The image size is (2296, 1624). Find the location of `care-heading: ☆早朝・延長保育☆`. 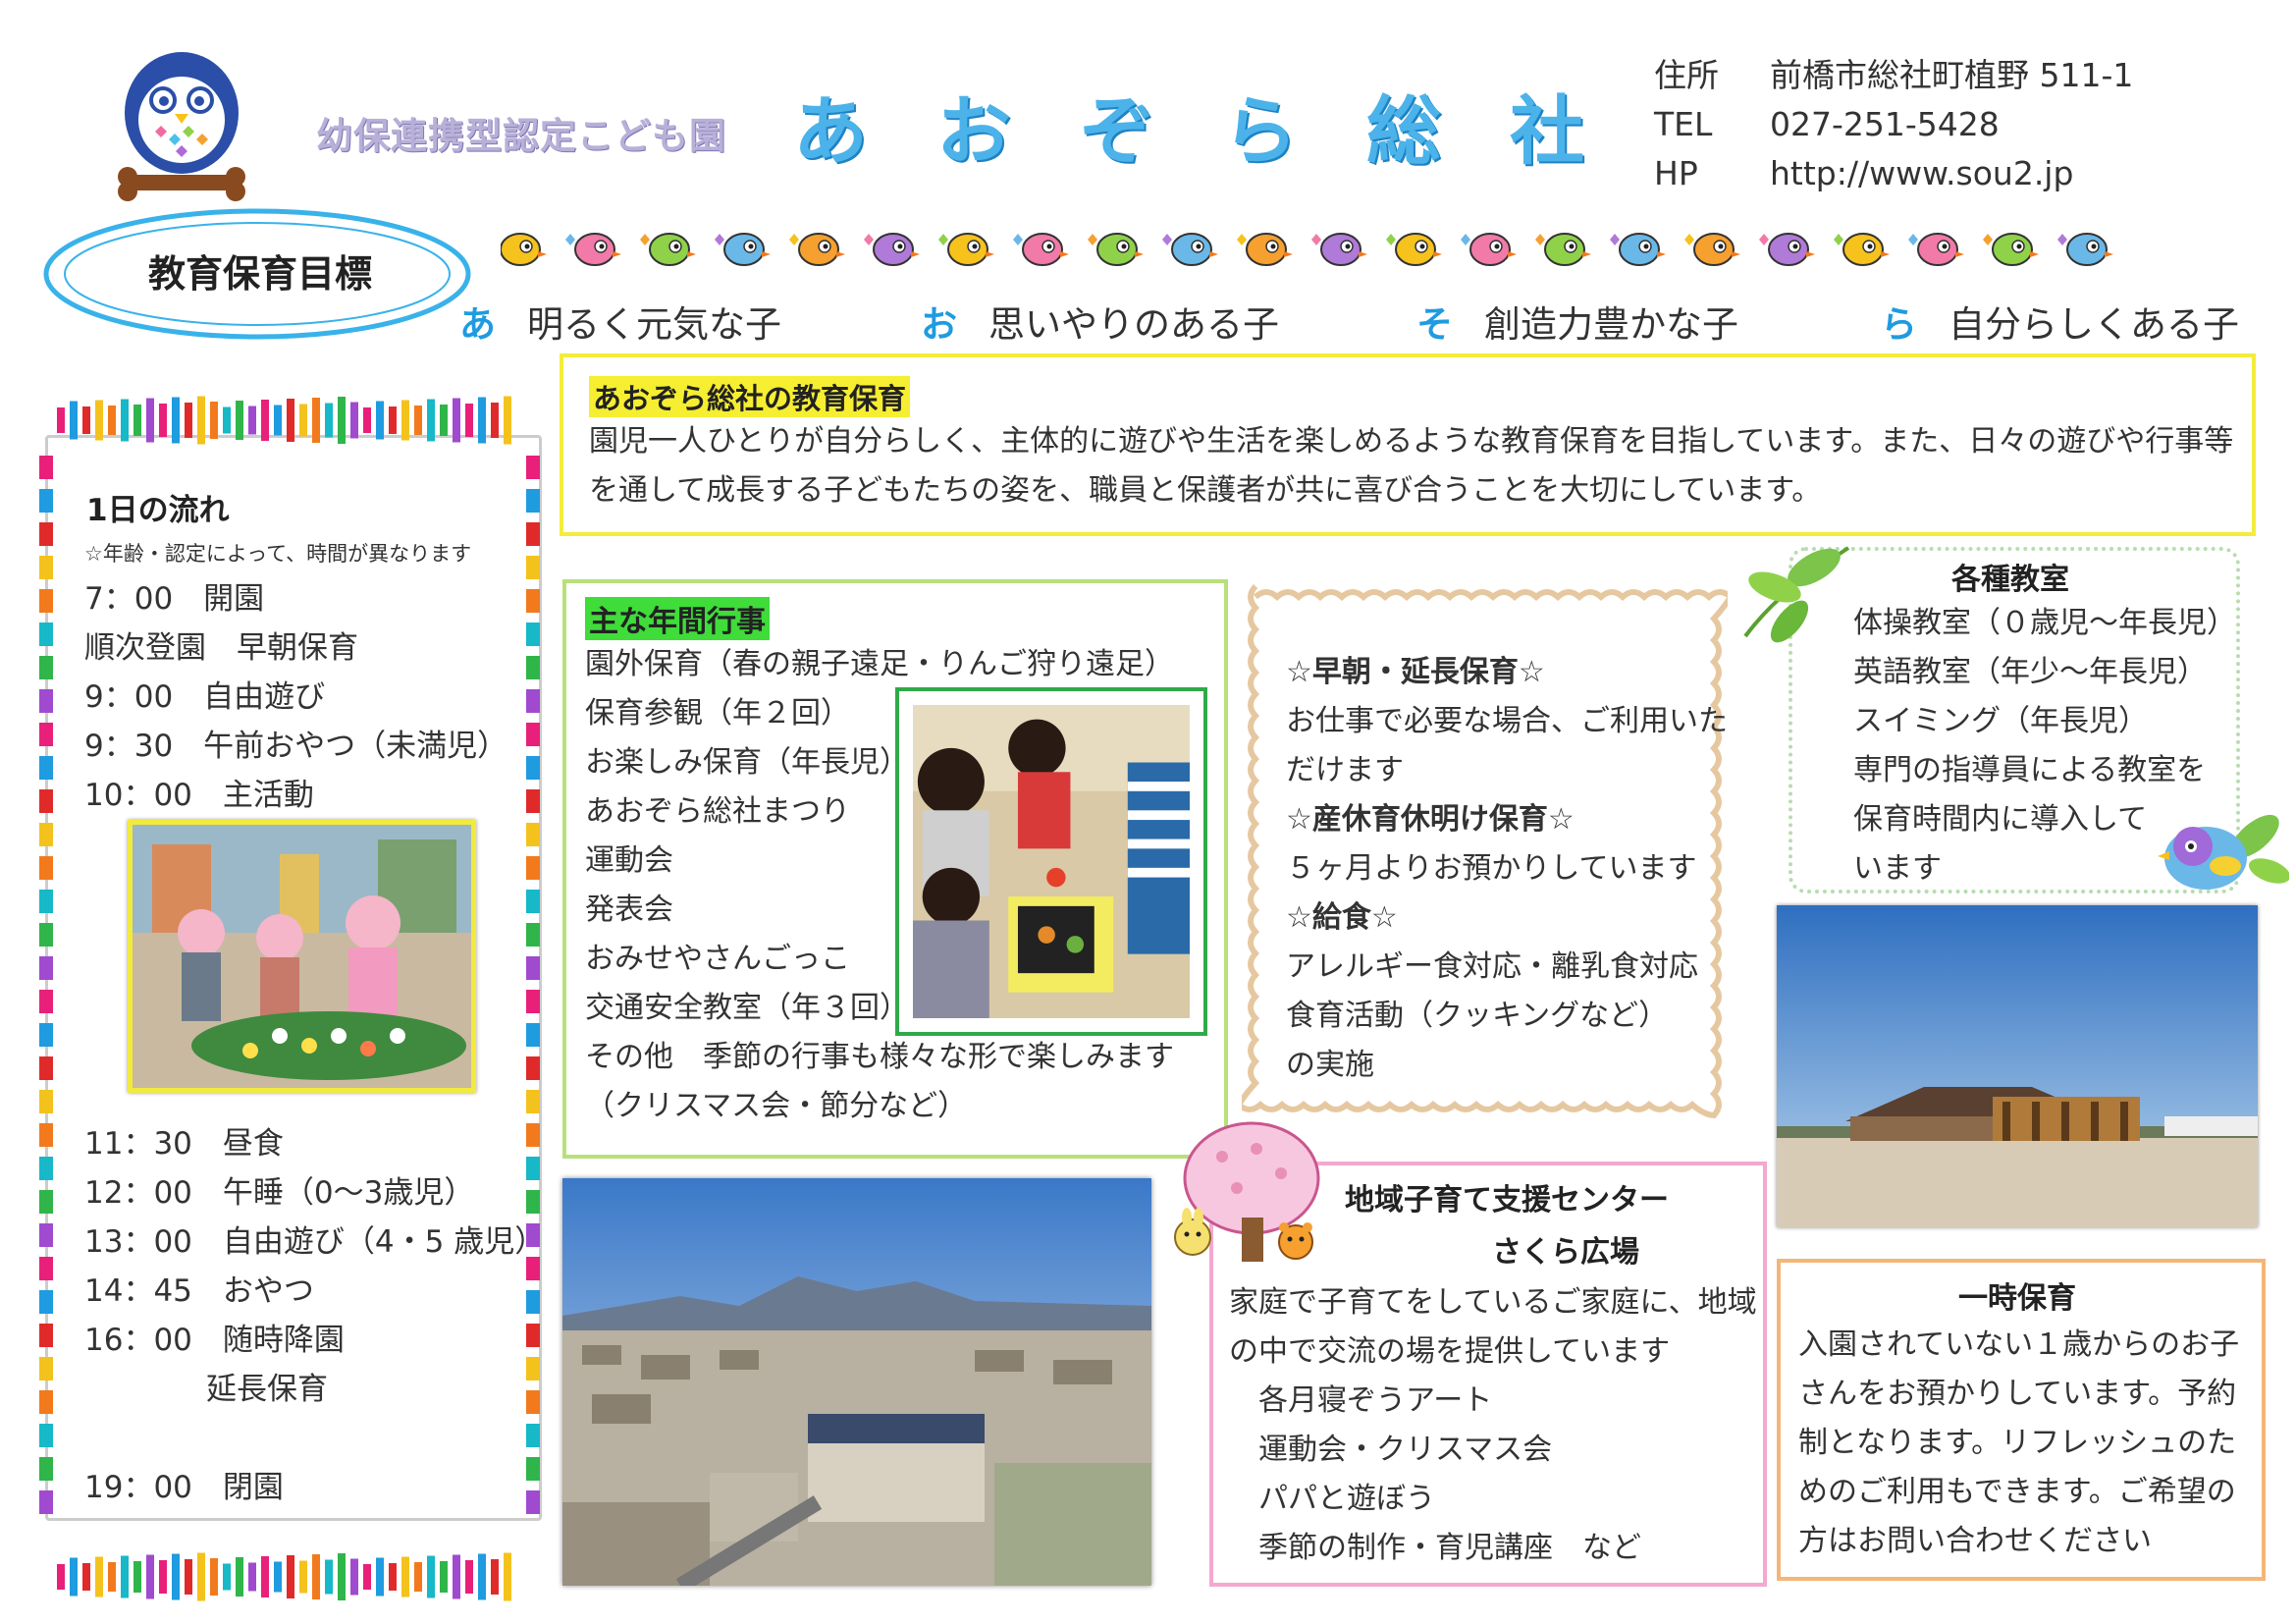

care-heading: ☆早朝・延長保育☆ is located at coordinates (1415, 672).